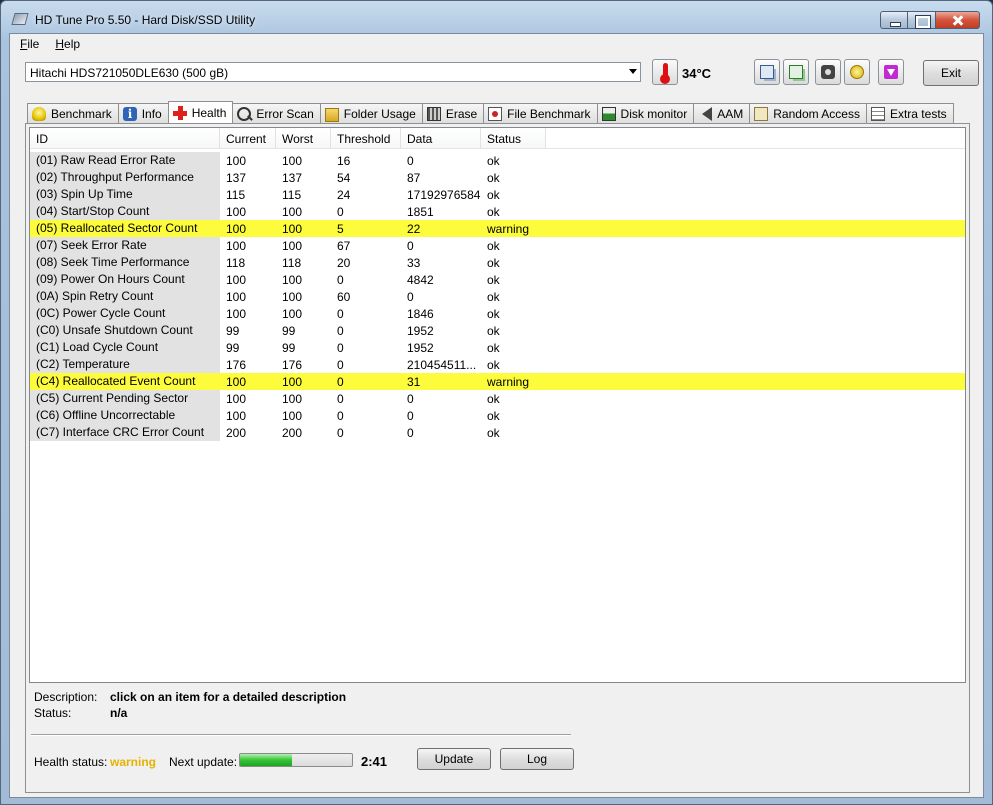 This screenshot has height=805, width=993. I want to click on tab-info: Info, so click(143, 113).